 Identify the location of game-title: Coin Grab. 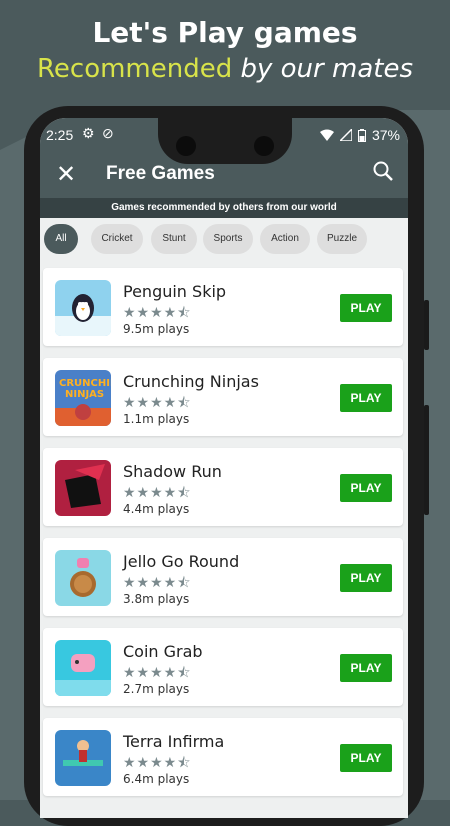
(163, 651).